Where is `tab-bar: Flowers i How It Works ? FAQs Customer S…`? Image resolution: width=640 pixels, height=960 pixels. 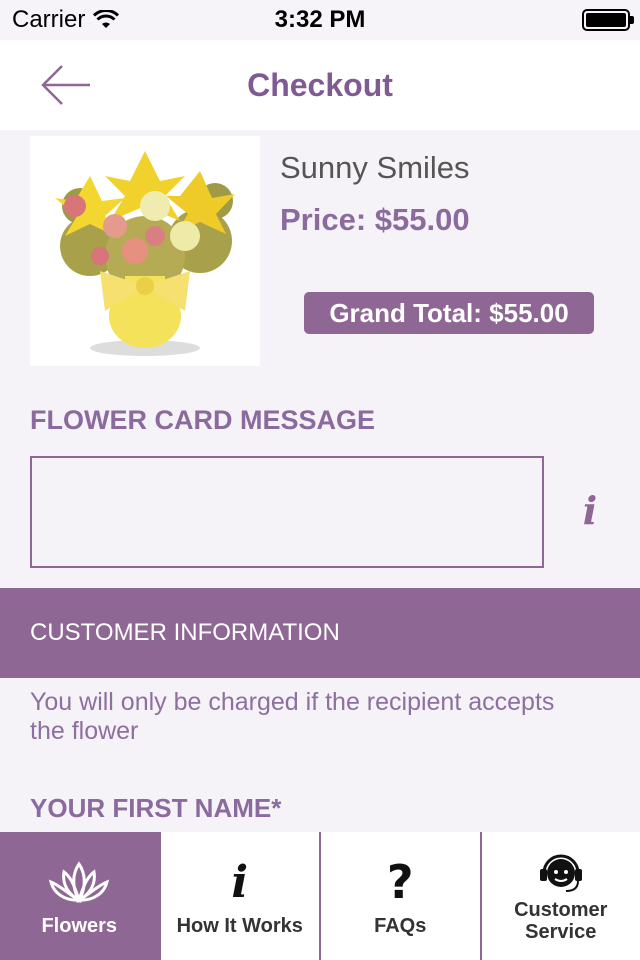 tab-bar: Flowers i How It Works ? FAQs Customer S… is located at coordinates (320, 896).